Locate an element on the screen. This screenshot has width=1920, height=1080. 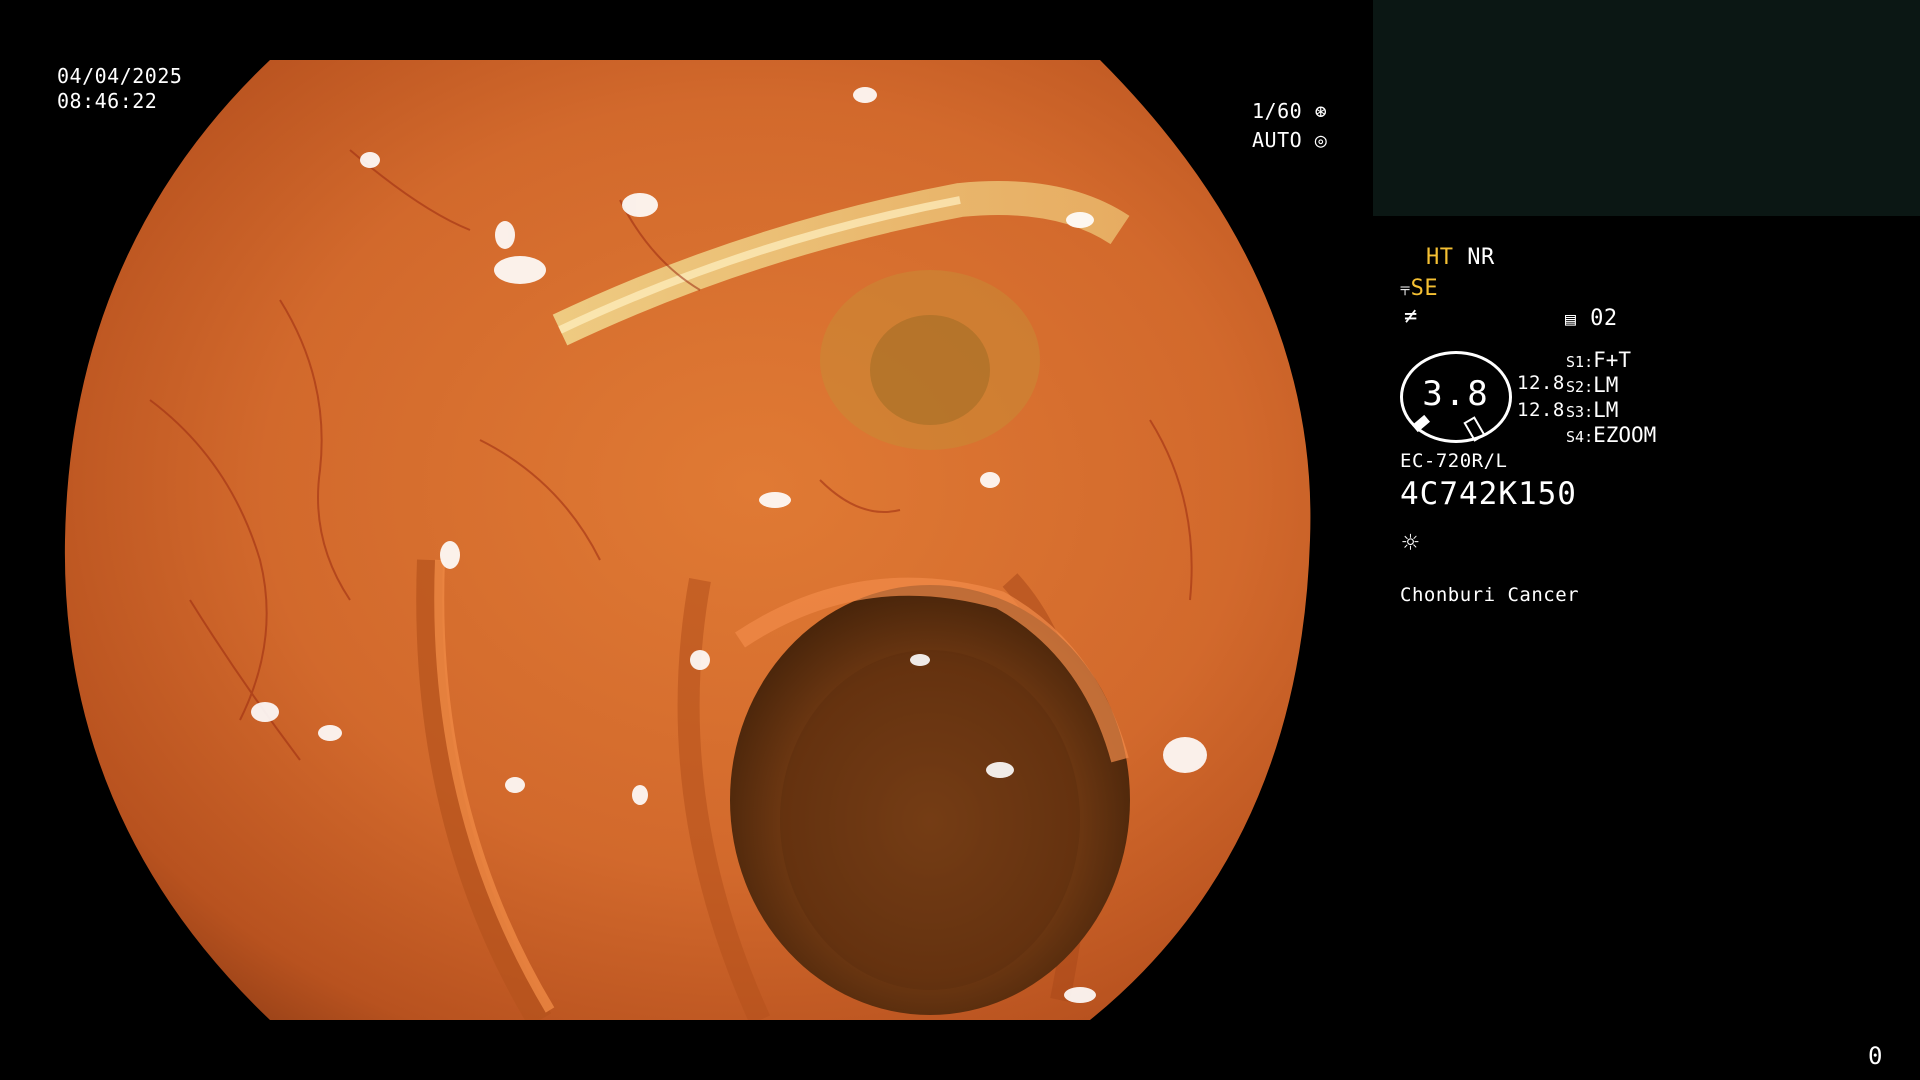
switch-row: S1:F+T is located at coordinates (1599, 360).